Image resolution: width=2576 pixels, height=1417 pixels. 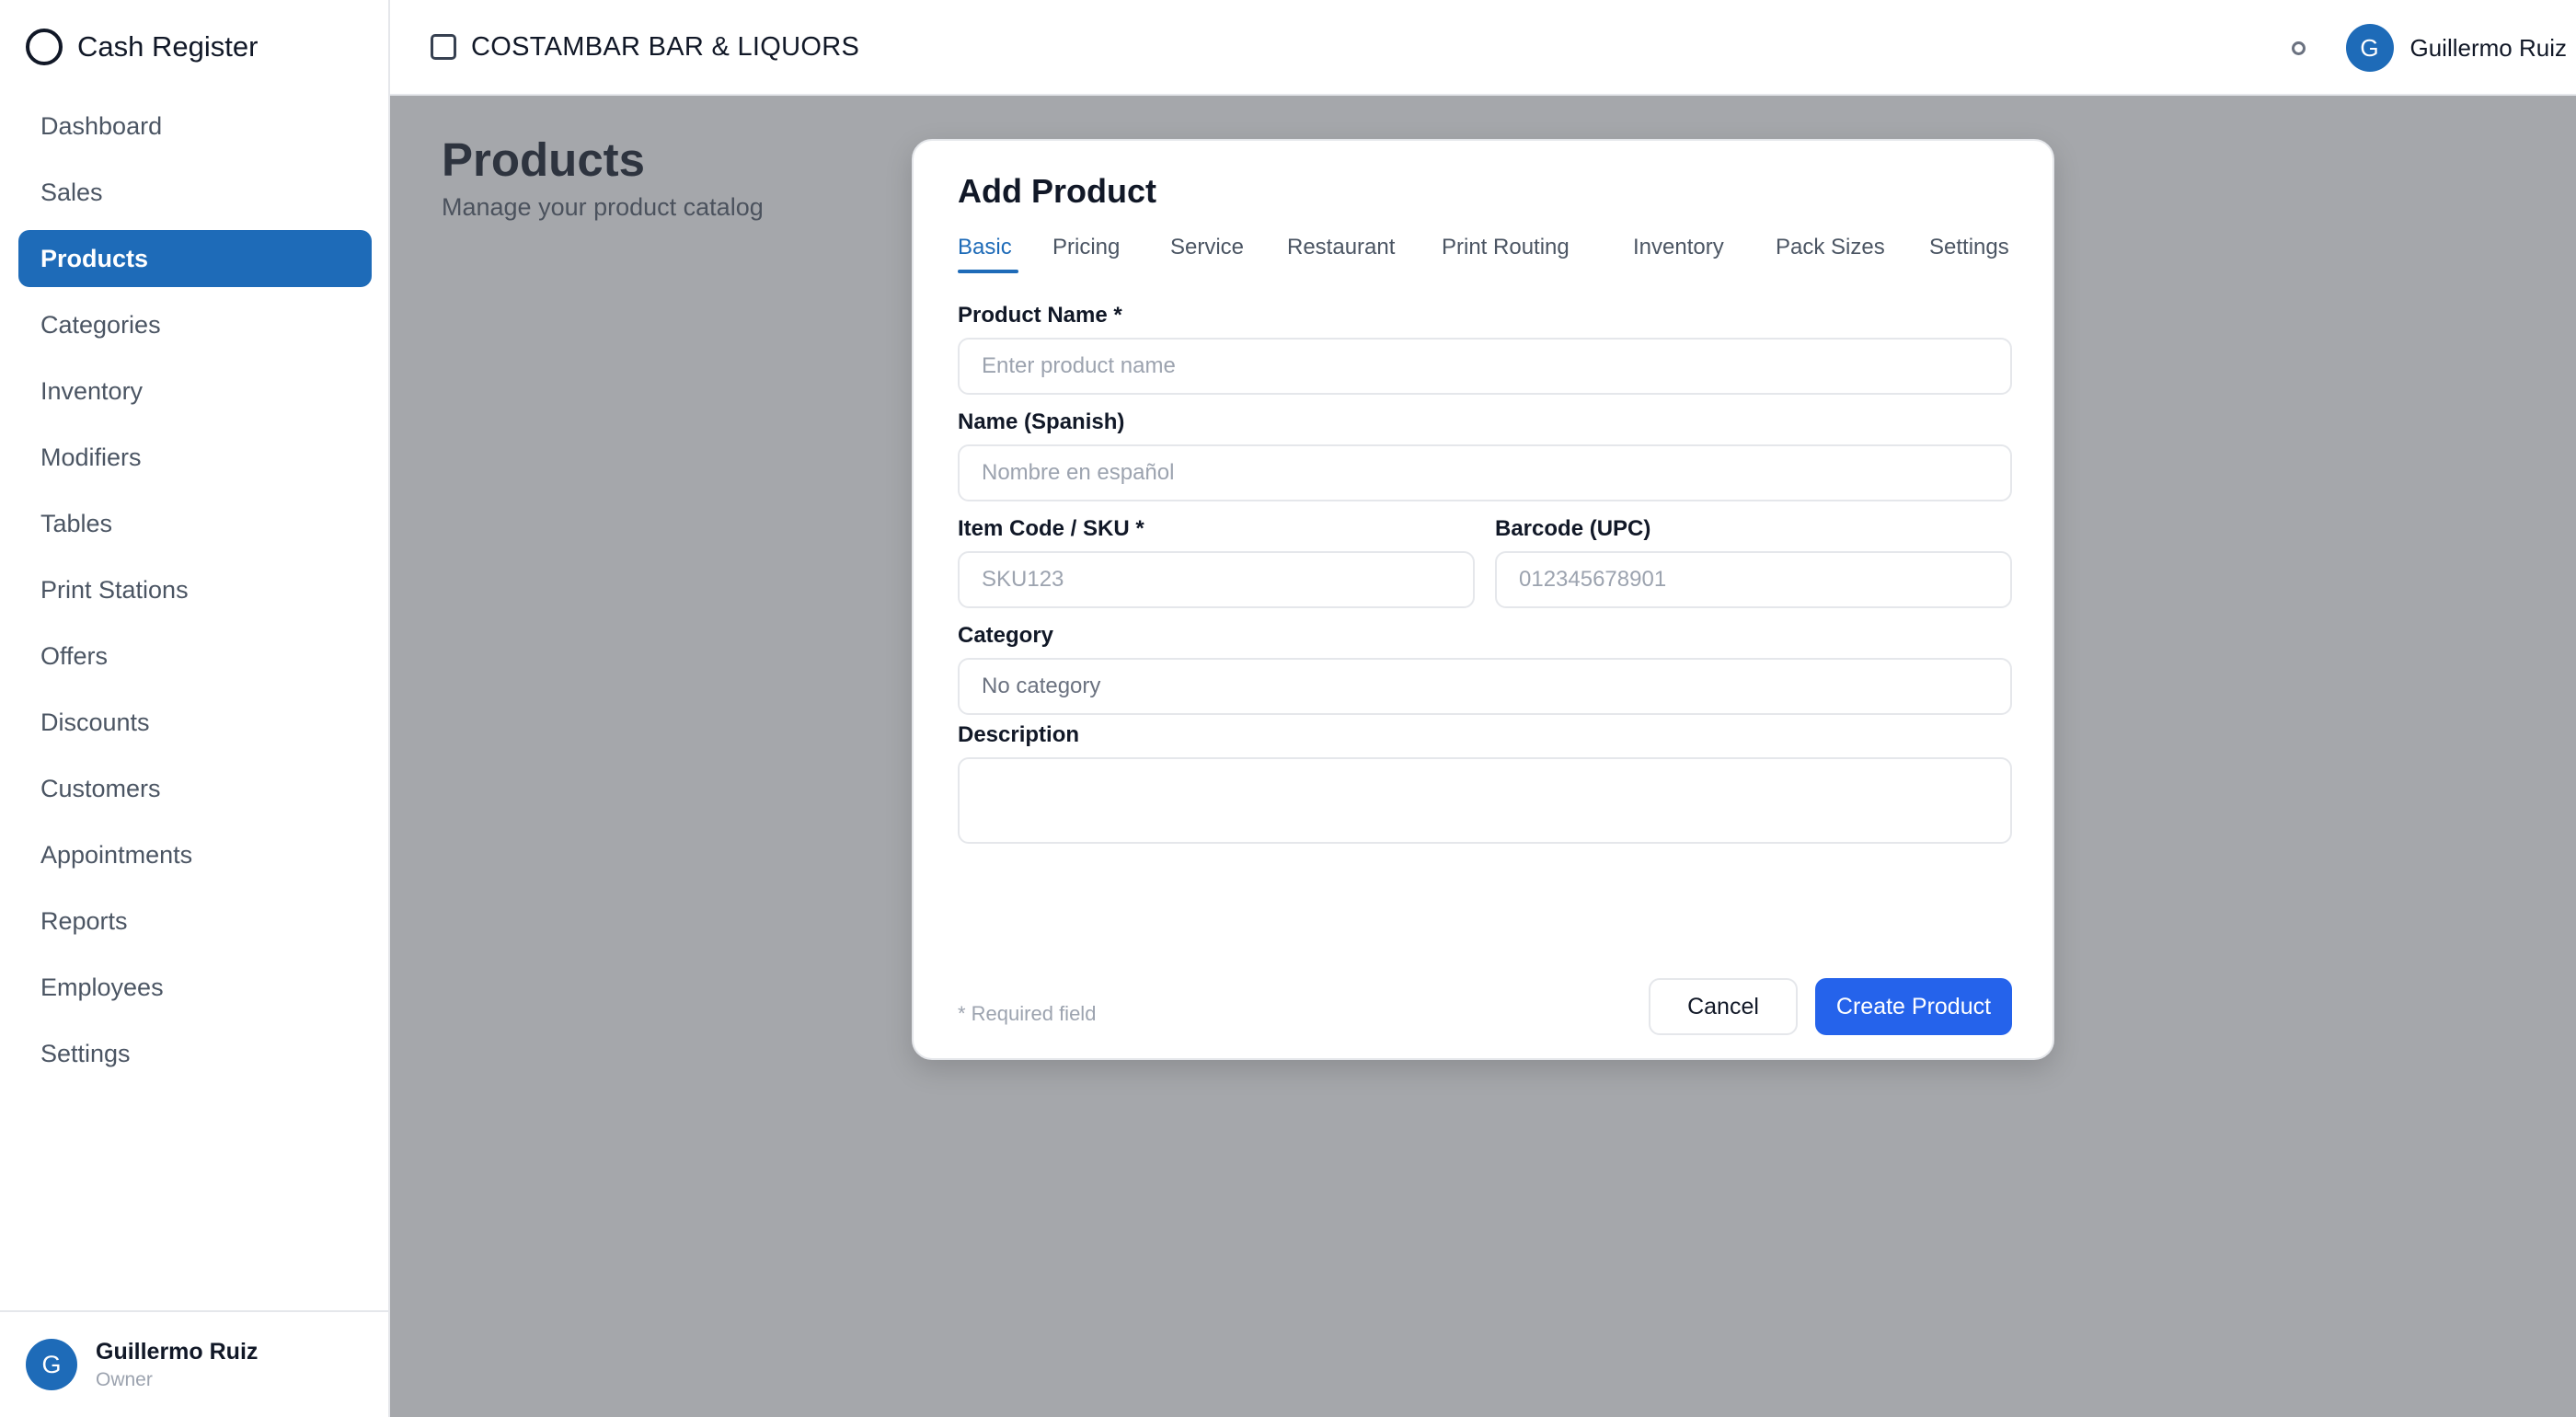 What do you see at coordinates (1573, 528) in the screenshot?
I see `barcode-label: Barcode (UPC)` at bounding box center [1573, 528].